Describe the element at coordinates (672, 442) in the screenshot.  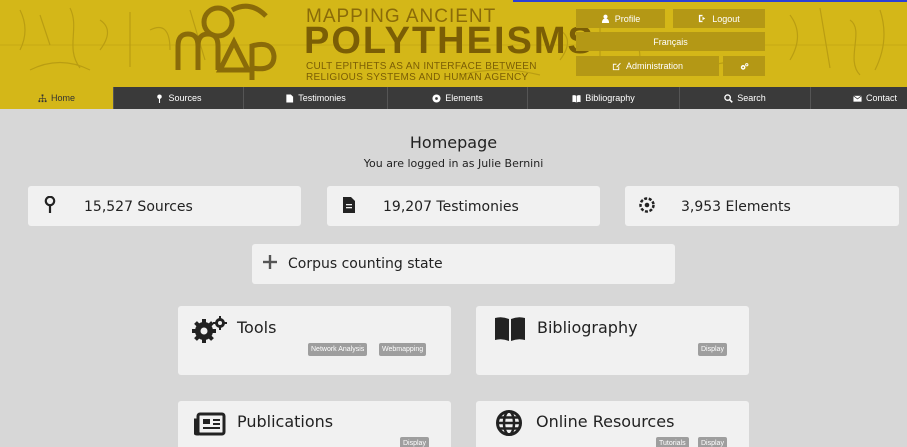
I see `tutorials-button: Tutorials` at that location.